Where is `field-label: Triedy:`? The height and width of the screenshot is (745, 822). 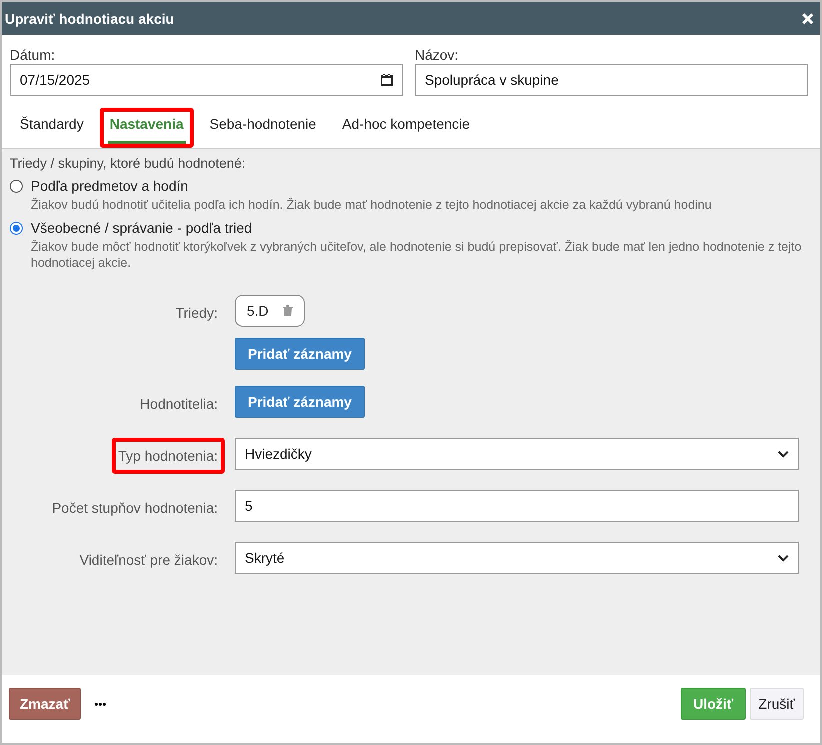 field-label: Triedy: is located at coordinates (196, 313).